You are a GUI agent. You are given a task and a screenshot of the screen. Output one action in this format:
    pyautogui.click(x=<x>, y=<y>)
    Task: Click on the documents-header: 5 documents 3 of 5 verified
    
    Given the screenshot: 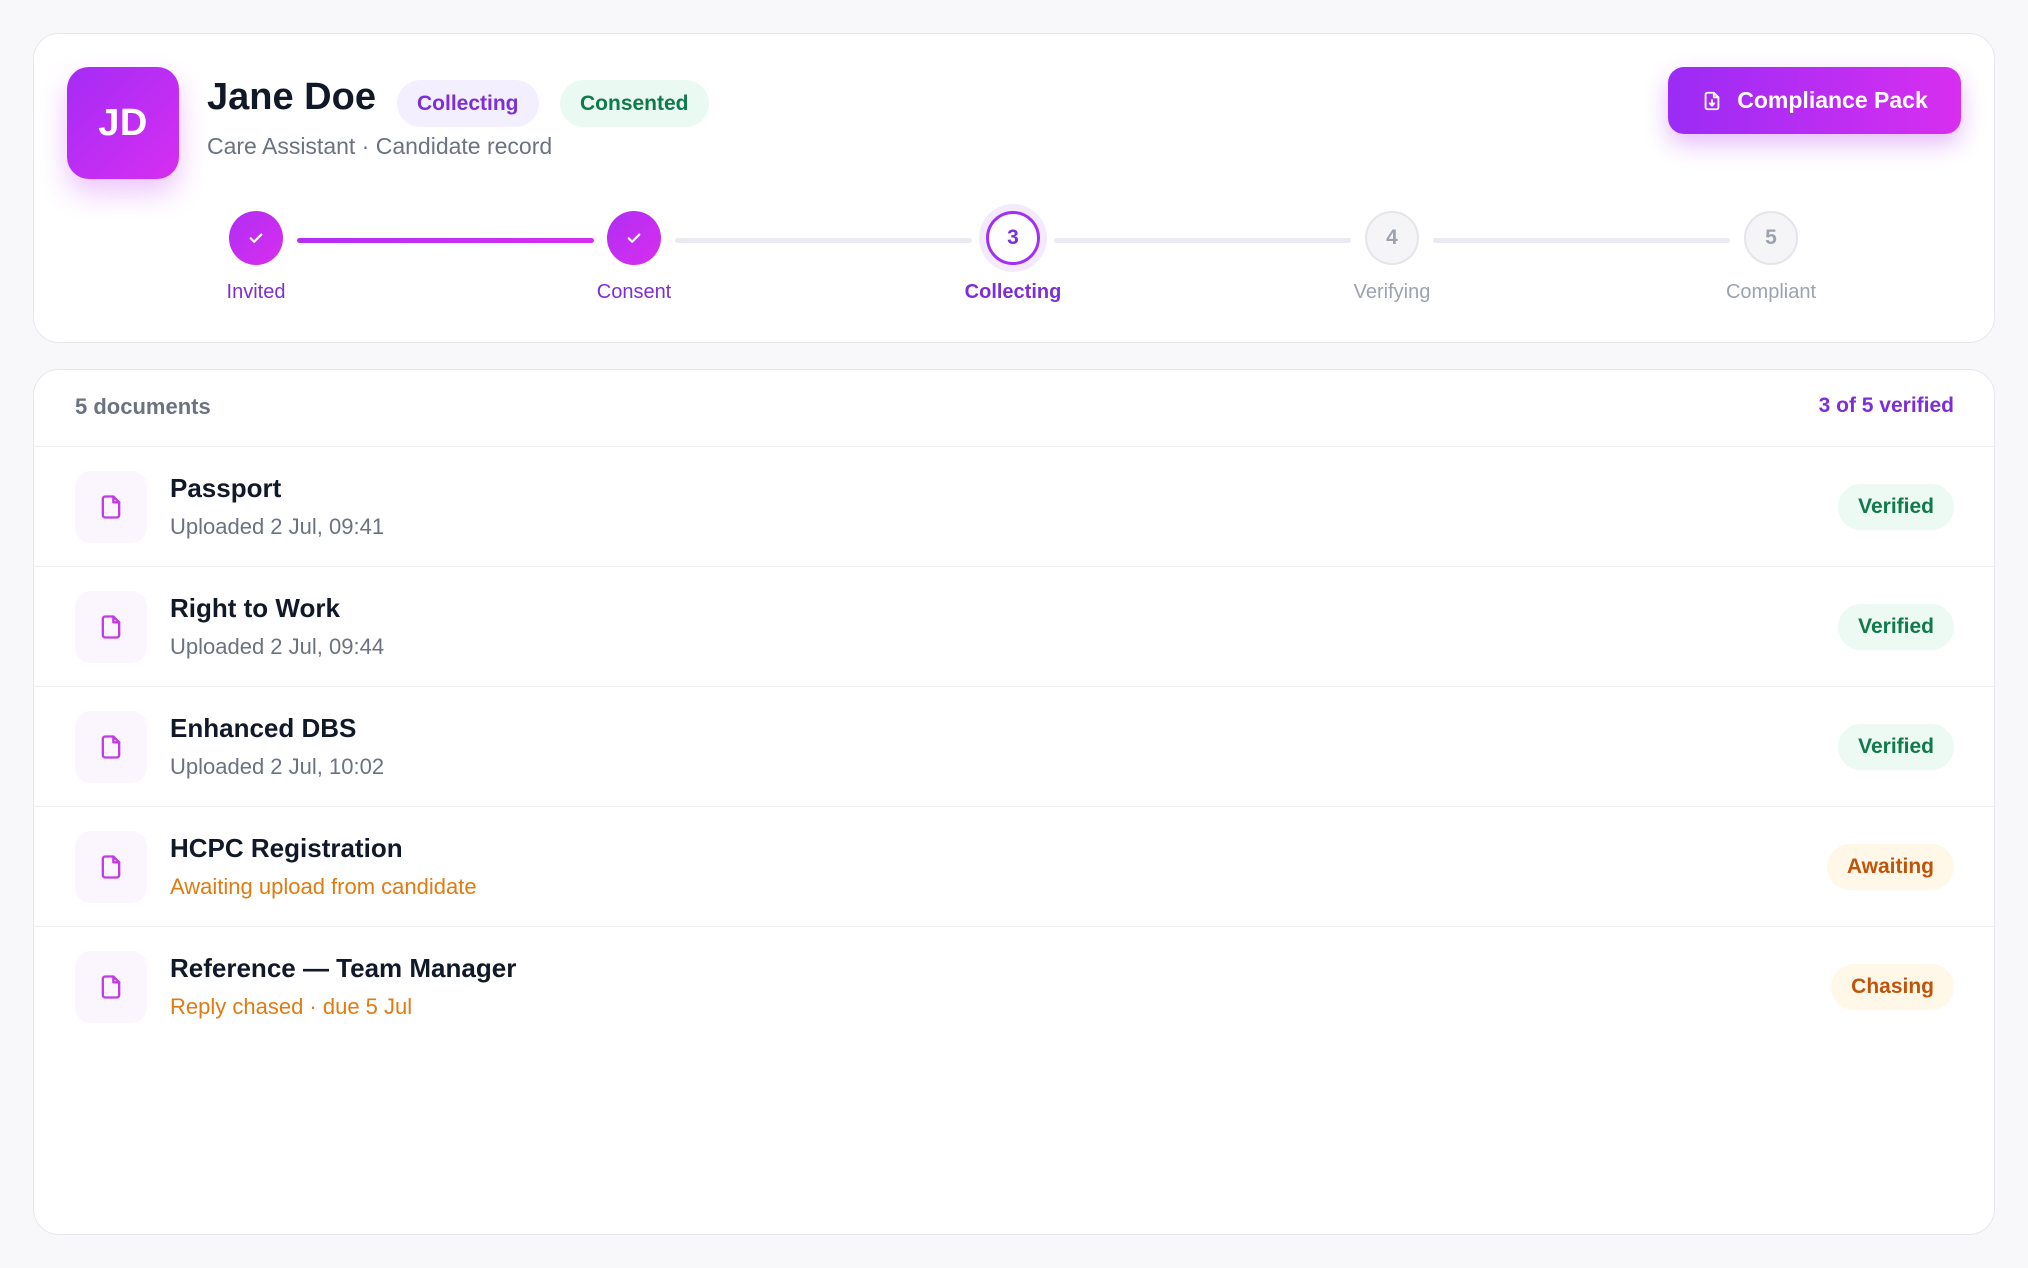 What is the action you would take?
    pyautogui.click(x=1014, y=408)
    